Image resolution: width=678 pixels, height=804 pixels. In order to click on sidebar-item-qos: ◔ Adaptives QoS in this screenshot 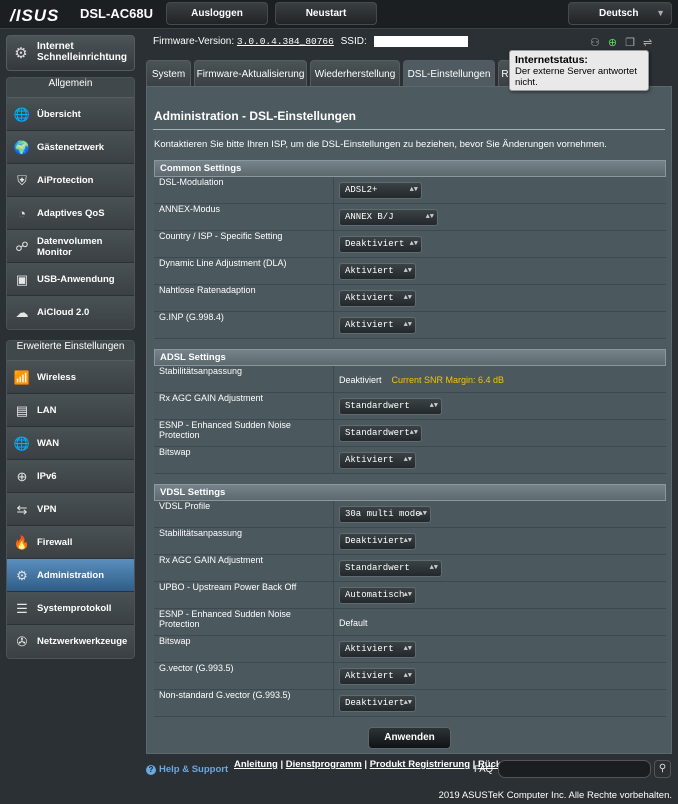, I will do `click(70, 213)`.